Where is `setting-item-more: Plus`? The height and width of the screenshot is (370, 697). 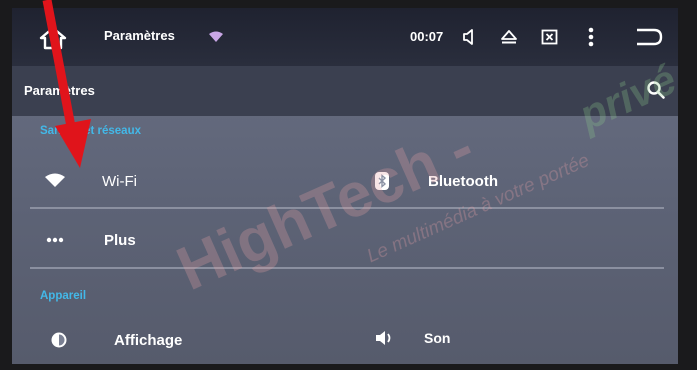 setting-item-more: Plus is located at coordinates (196, 240).